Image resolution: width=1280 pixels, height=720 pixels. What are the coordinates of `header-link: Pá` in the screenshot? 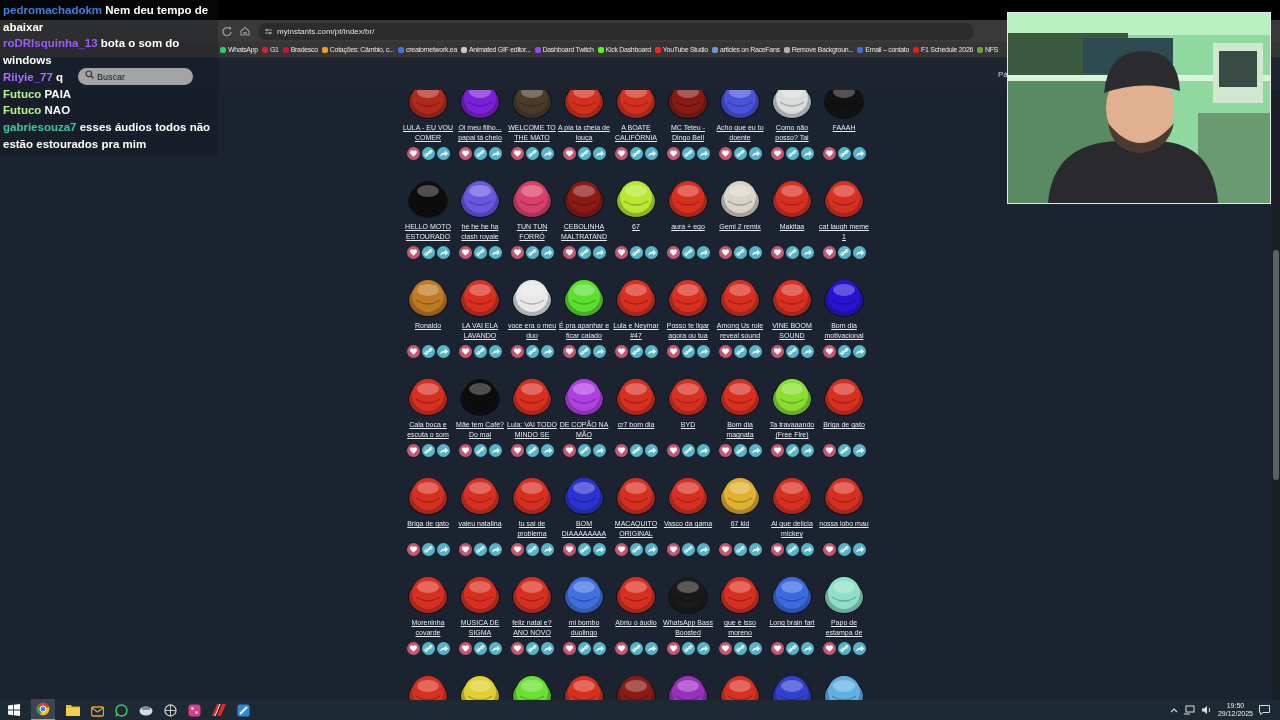 It's located at (1003, 74).